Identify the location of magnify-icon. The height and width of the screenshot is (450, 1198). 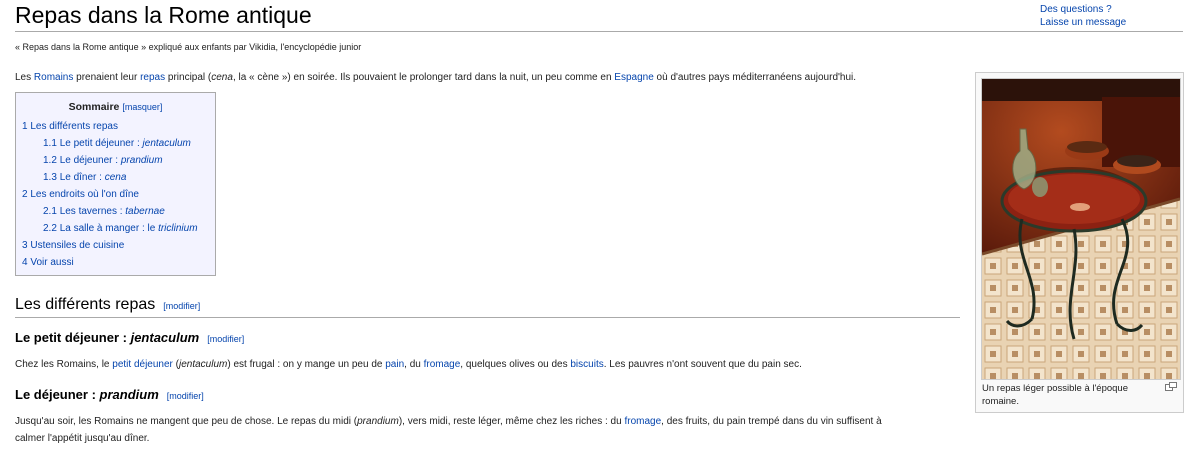
(1171, 386).